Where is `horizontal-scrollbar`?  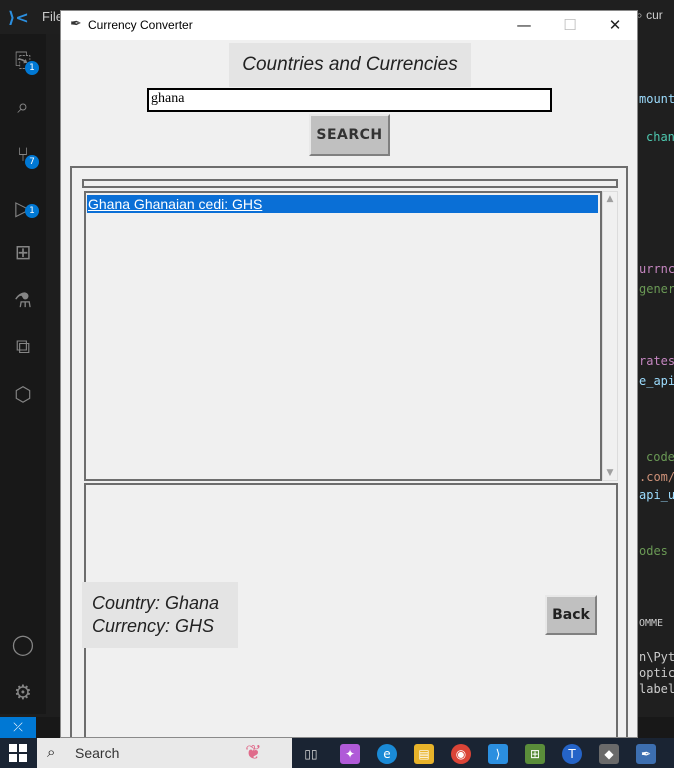 horizontal-scrollbar is located at coordinates (350, 183).